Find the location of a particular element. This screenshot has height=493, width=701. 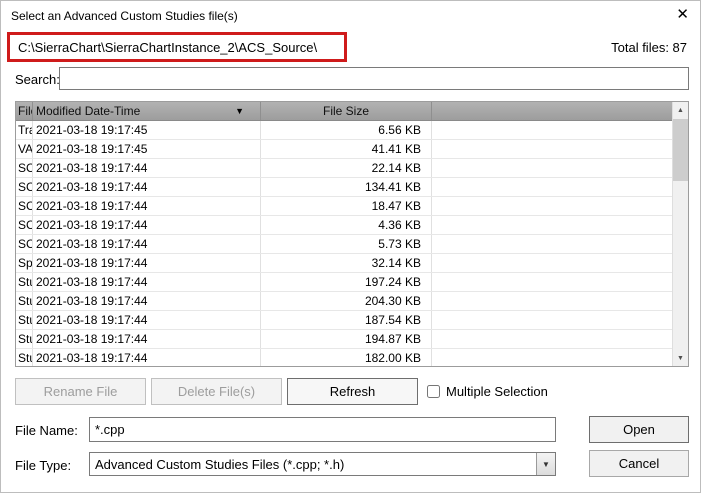

cell-file: Tra is located at coordinates (24, 130).